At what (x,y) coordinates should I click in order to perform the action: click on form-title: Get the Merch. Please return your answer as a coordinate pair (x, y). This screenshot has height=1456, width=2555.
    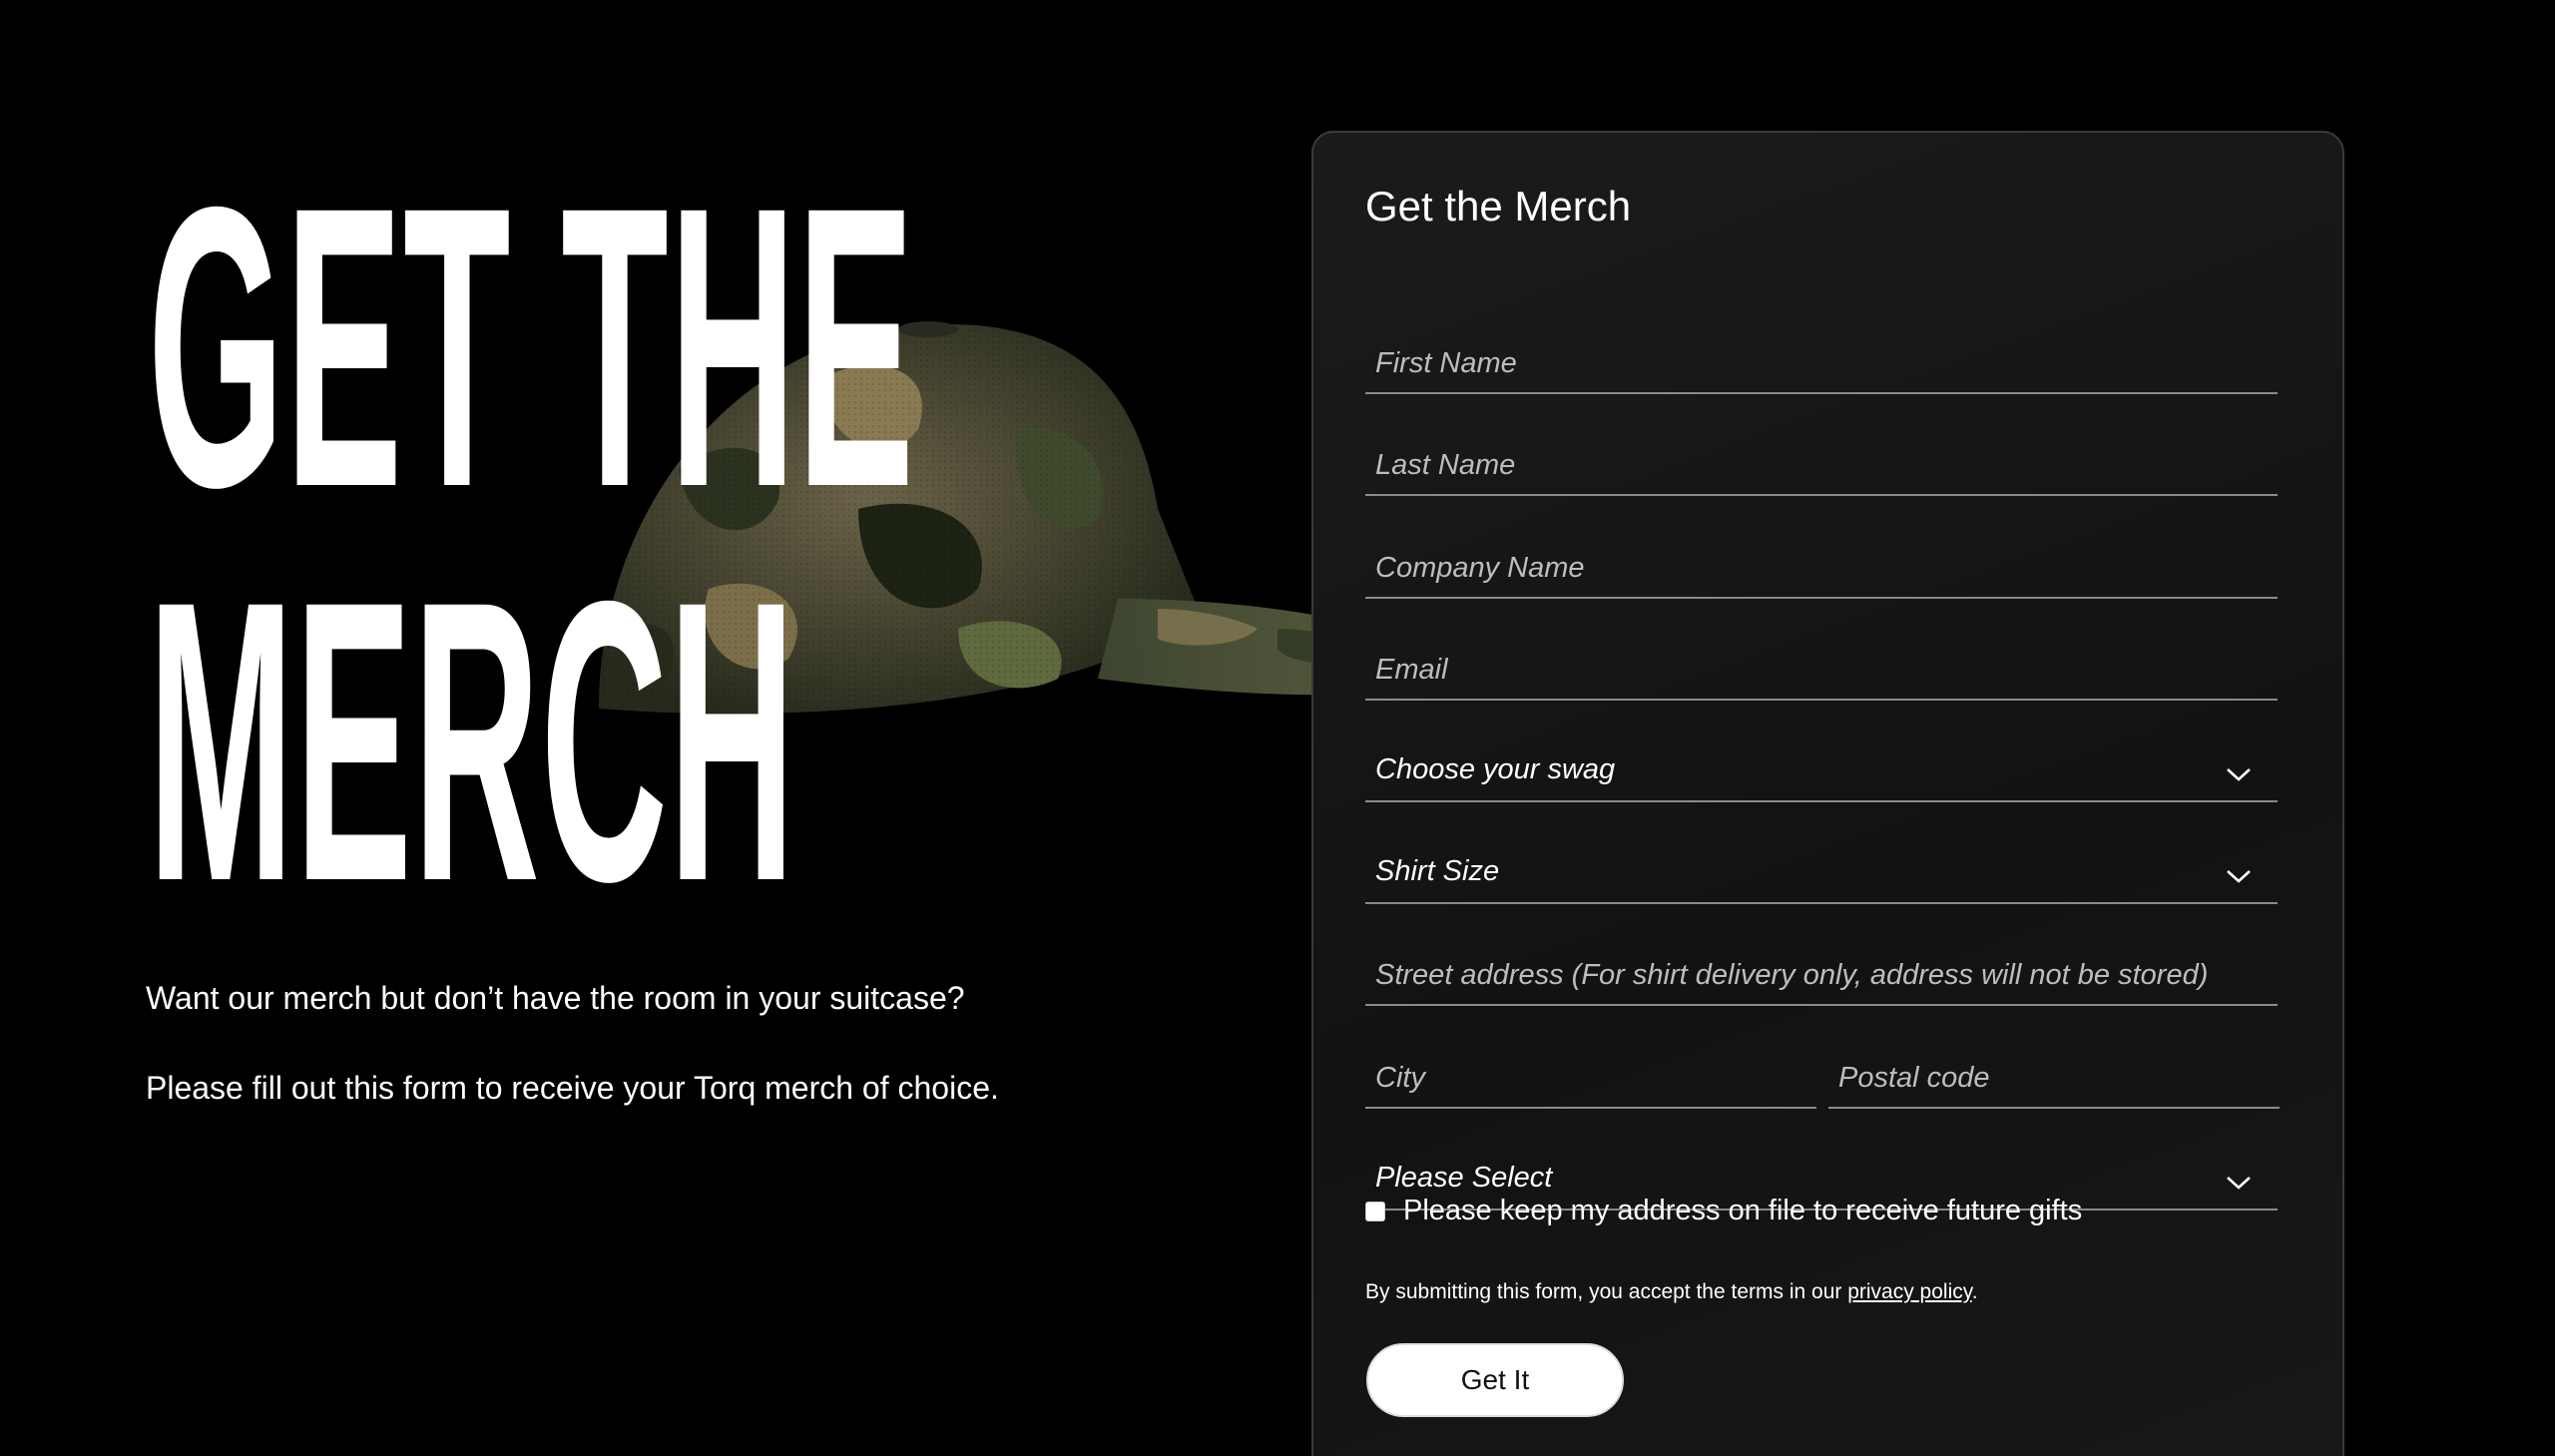
    Looking at the image, I should click on (1498, 206).